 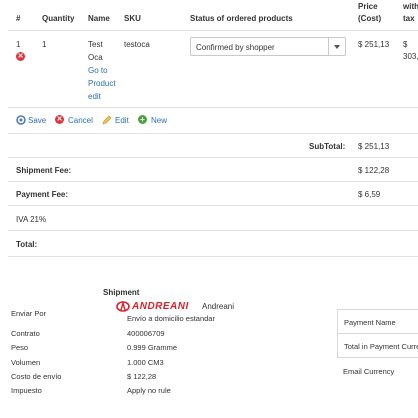 I want to click on shipment-label-impuesto: Impuesto, so click(x=26, y=390).